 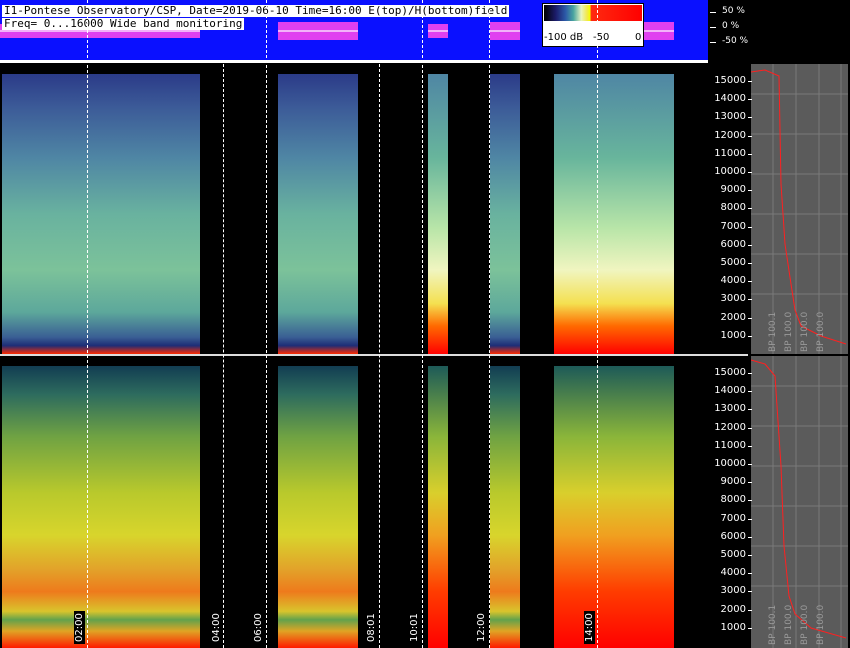 What do you see at coordinates (371, 627) in the screenshot?
I see `time-label: 08:01` at bounding box center [371, 627].